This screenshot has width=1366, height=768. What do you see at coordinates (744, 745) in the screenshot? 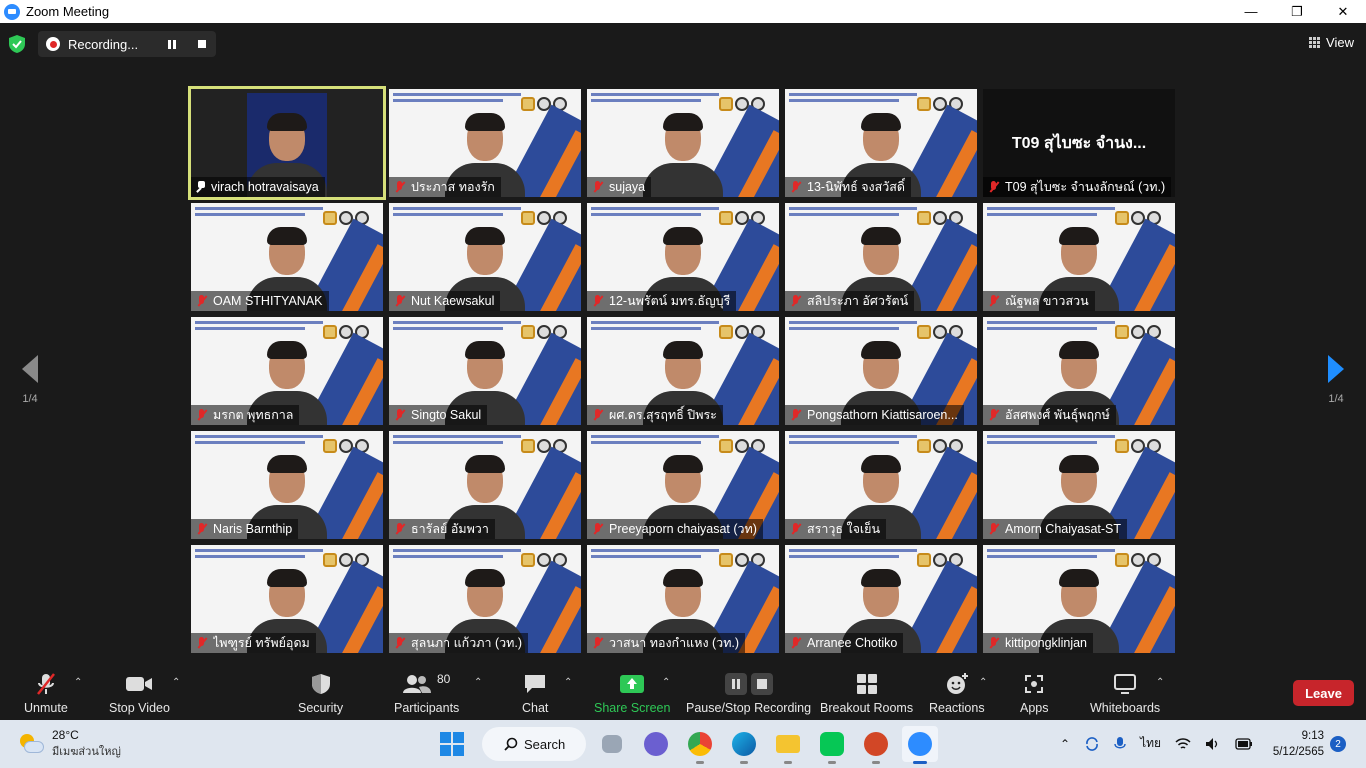
I see `edge-icon` at bounding box center [744, 745].